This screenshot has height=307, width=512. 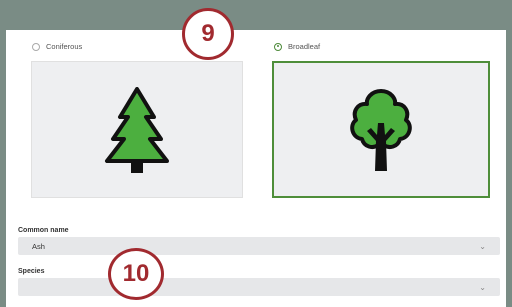 I want to click on radio-button-coniferous, so click(x=36, y=46).